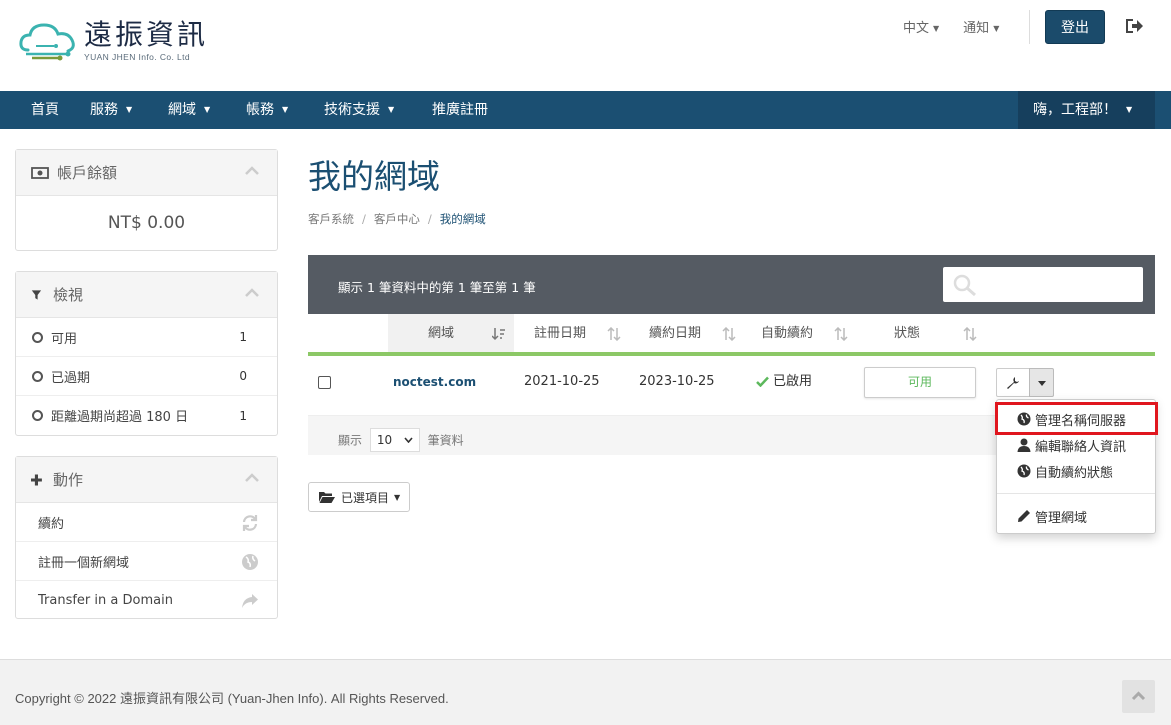 The width and height of the screenshot is (1171, 725). What do you see at coordinates (1075, 110) in the screenshot?
I see `user-greeting: 嗨，工程部！` at bounding box center [1075, 110].